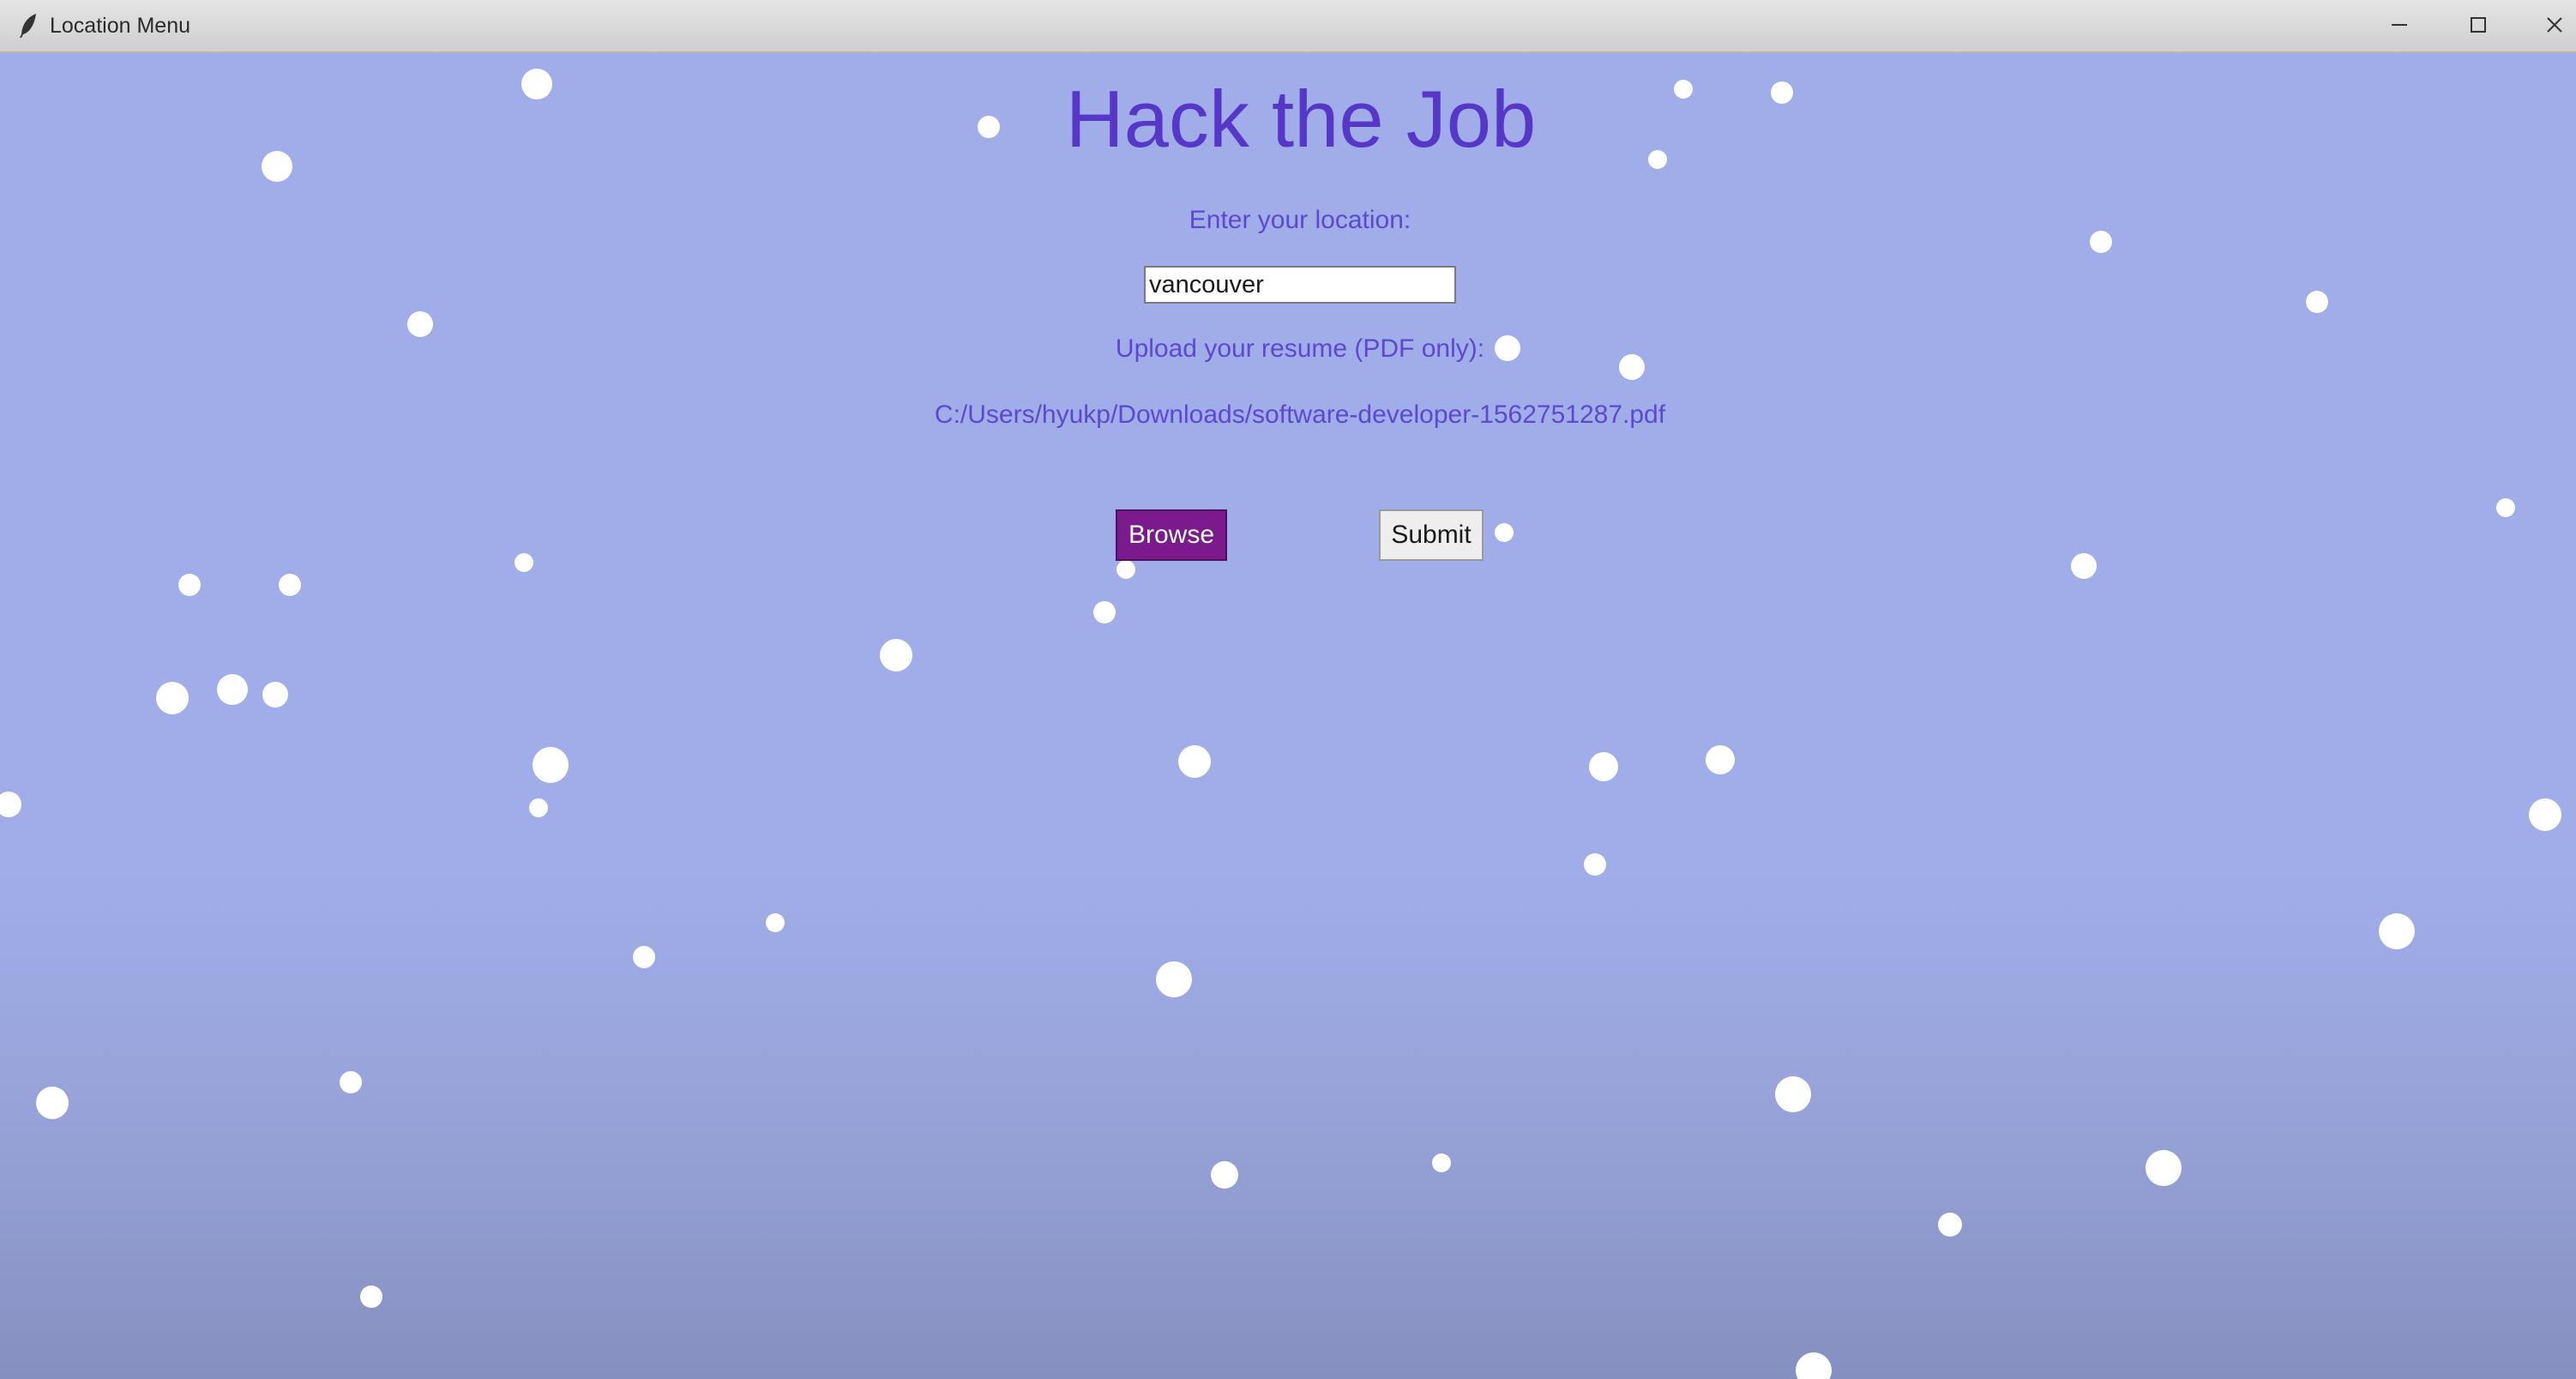 The width and height of the screenshot is (2576, 1379). Describe the element at coordinates (1171, 535) in the screenshot. I see `browse-button: Browse` at that location.